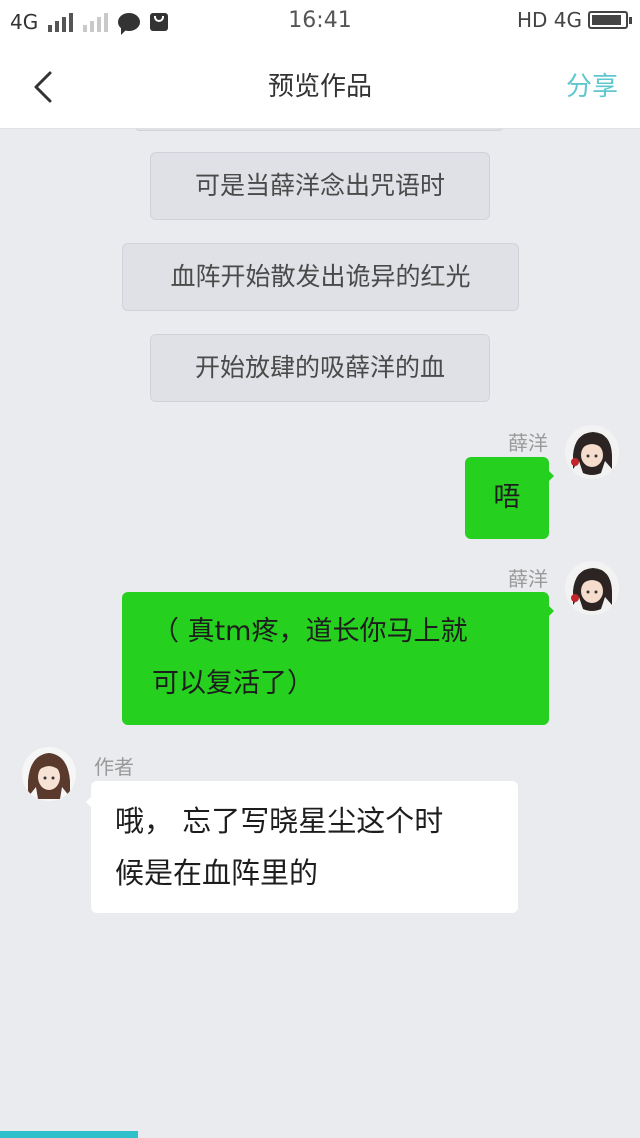 This screenshot has width=640, height=1138. Describe the element at coordinates (69, 1134) in the screenshot. I see `progress-indicator` at that location.